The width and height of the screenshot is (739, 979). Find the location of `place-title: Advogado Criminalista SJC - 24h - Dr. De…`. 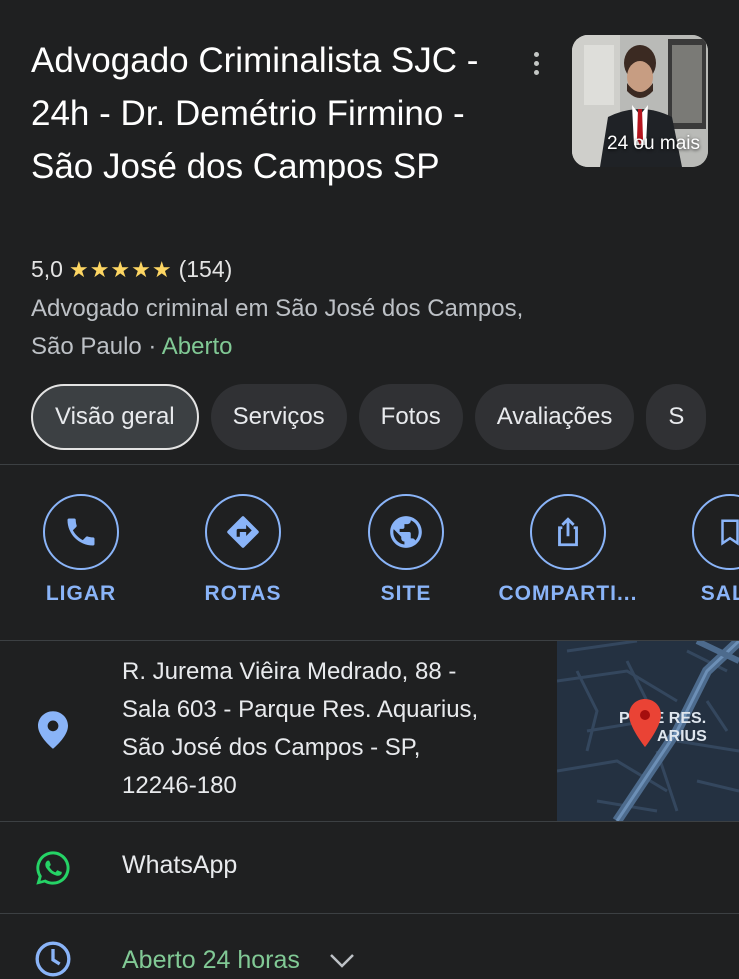

place-title: Advogado Criminalista SJC - 24h - Dr. De… is located at coordinates (255, 113).